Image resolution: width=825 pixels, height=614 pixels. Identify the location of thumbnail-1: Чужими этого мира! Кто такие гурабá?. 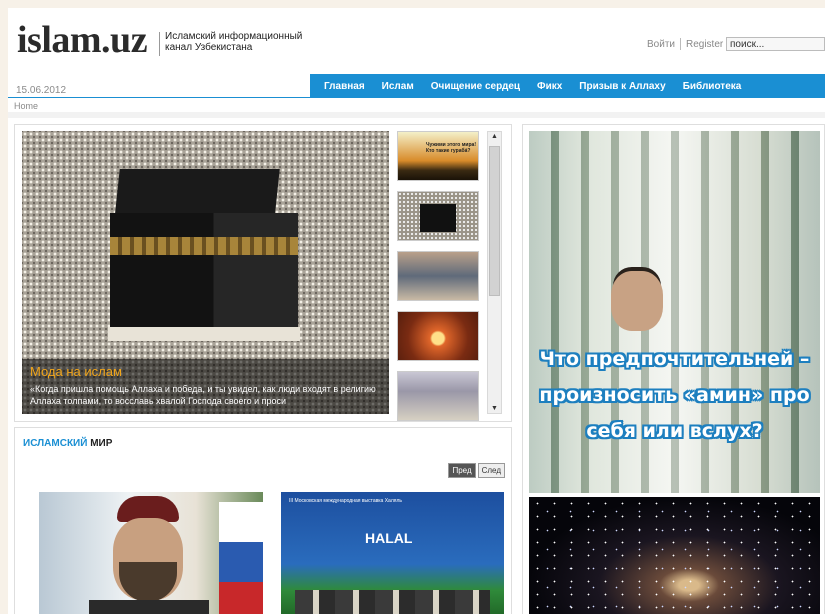
(438, 156).